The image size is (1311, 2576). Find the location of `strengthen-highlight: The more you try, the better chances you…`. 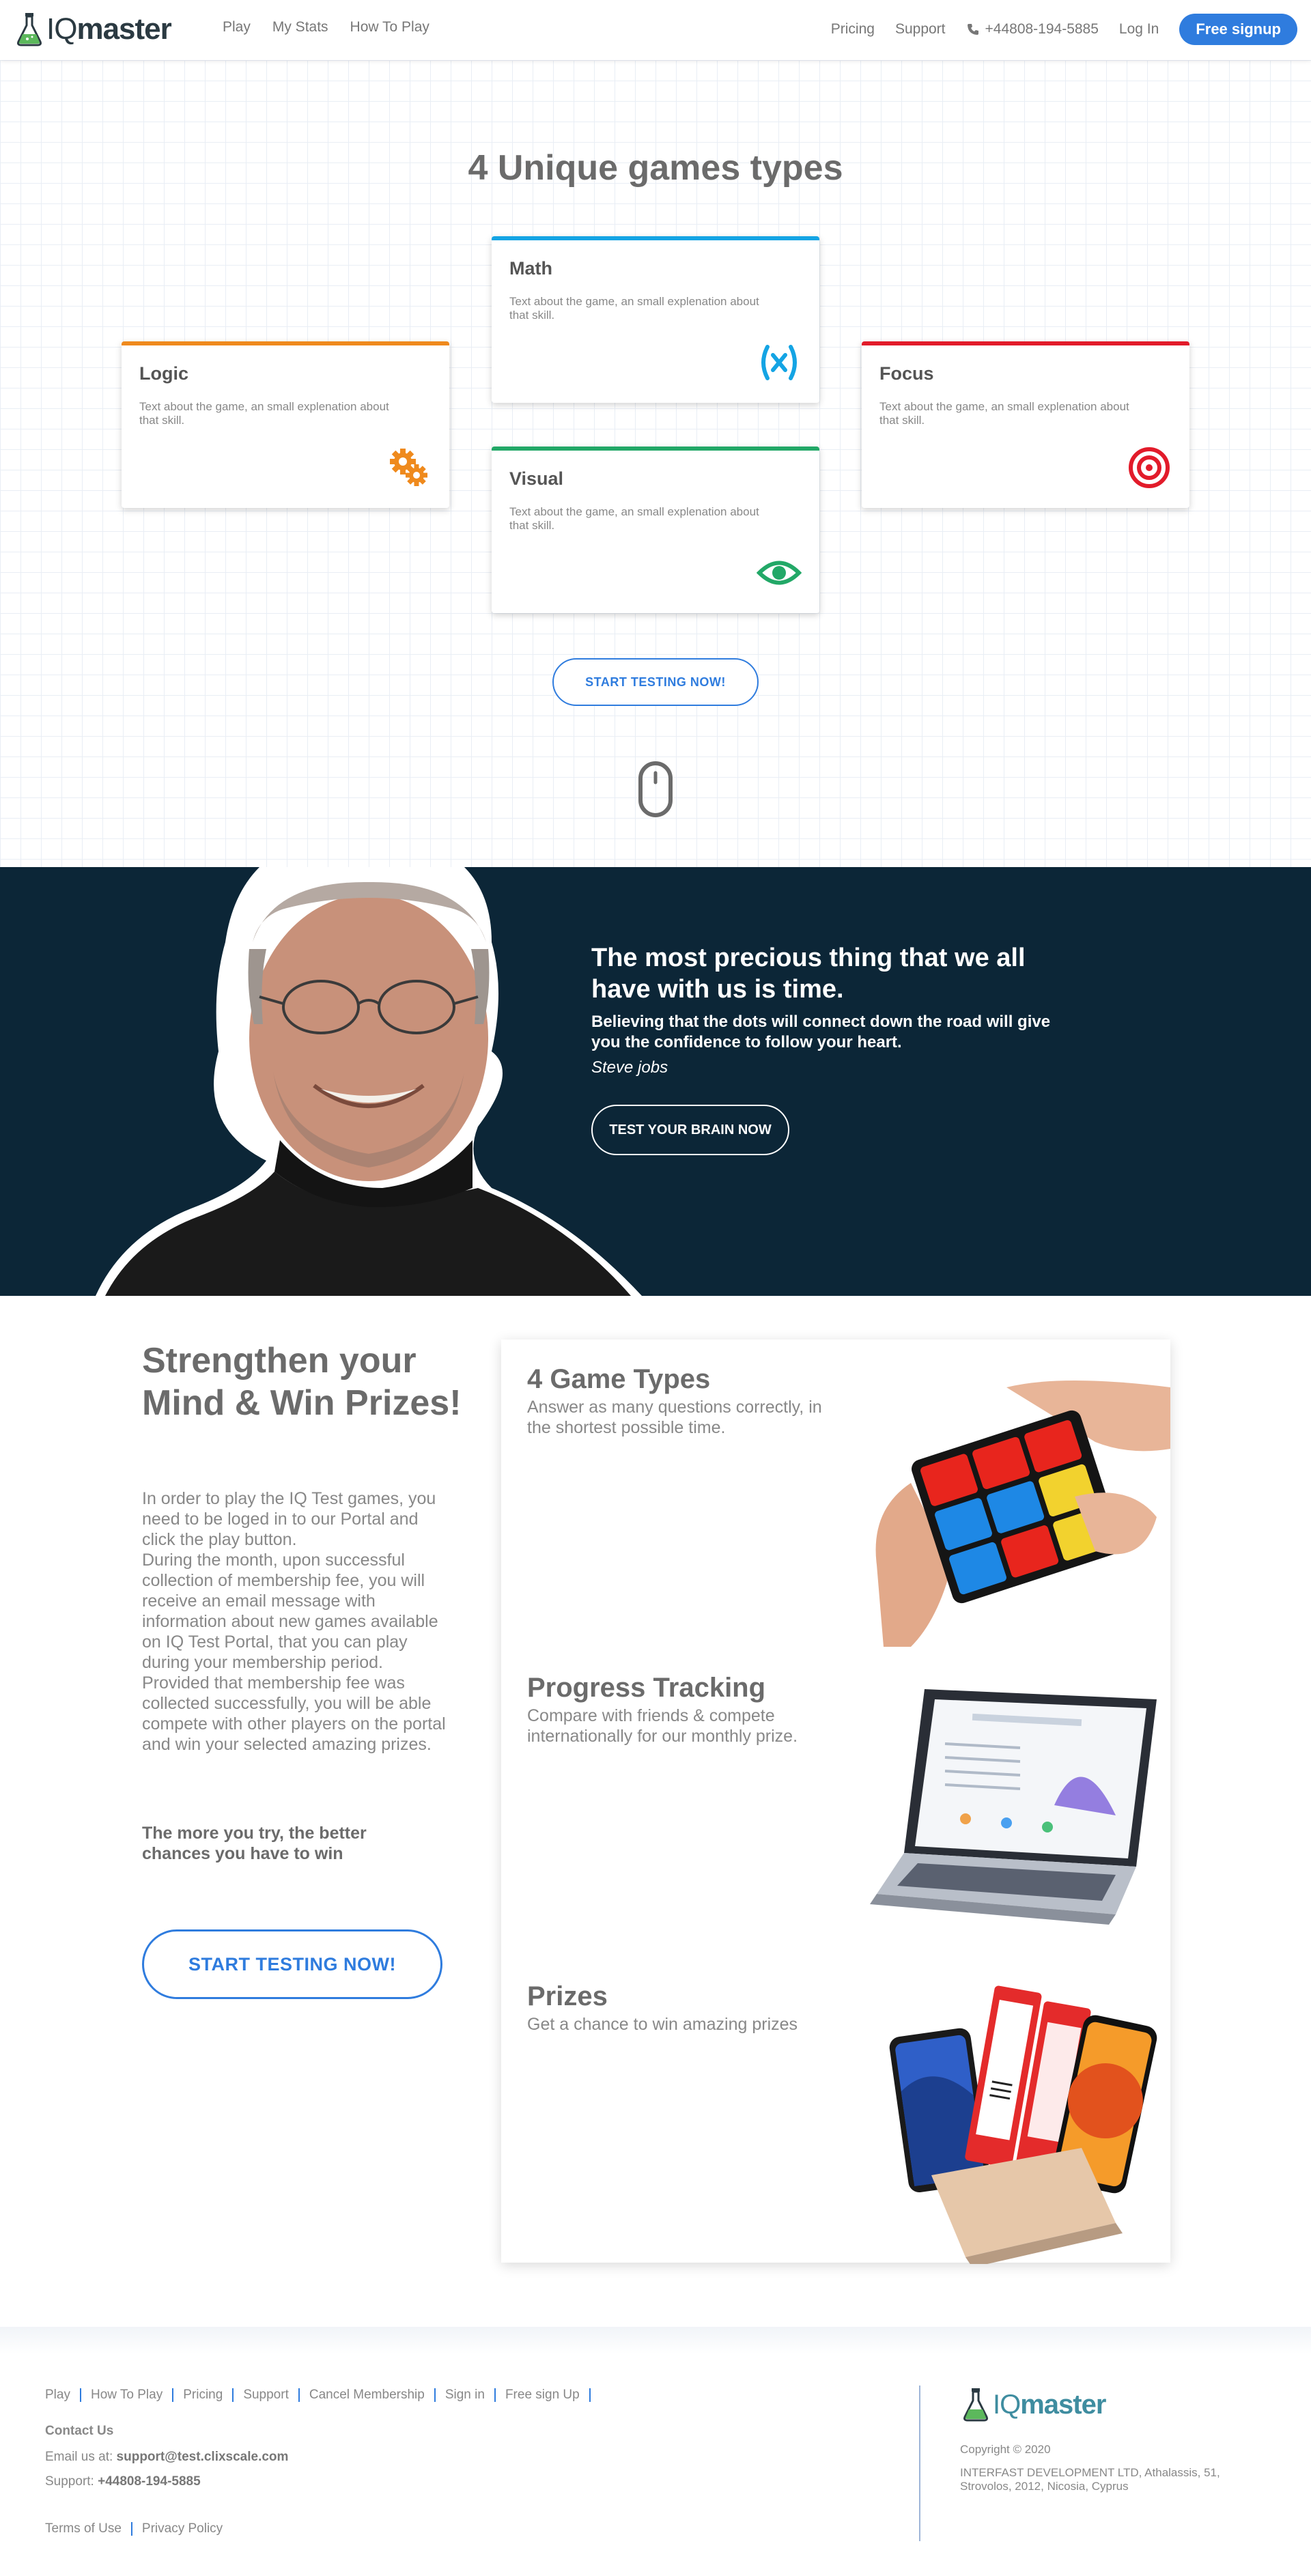

strengthen-highlight: The more you try, the better chances you… is located at coordinates (255, 1843).